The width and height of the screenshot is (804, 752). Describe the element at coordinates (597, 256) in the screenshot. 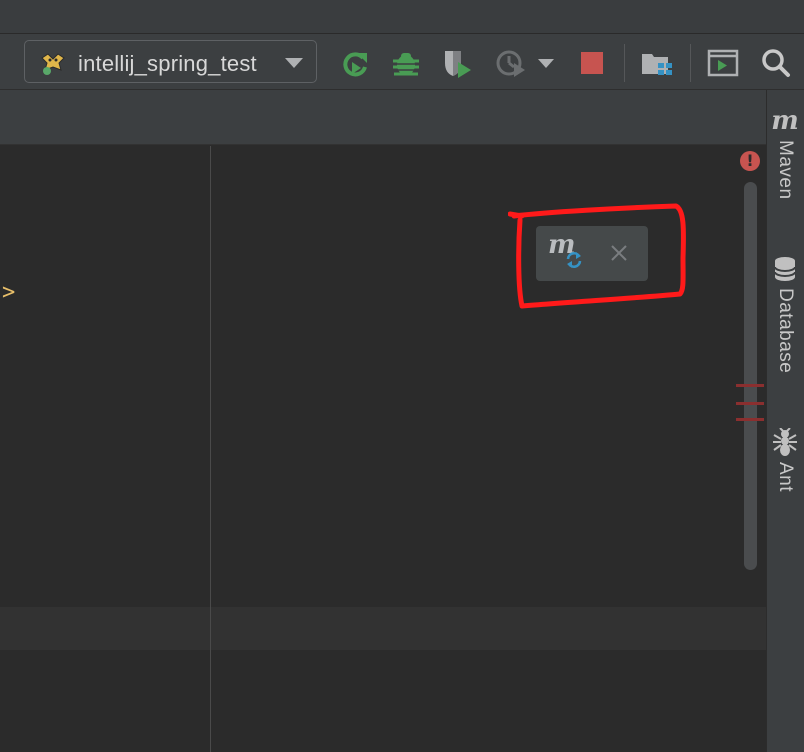

I see `red-annotation-outline` at that location.